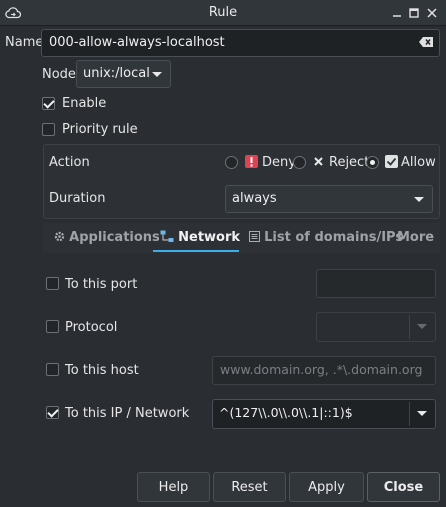 Image resolution: width=446 pixels, height=507 pixels. What do you see at coordinates (84, 103) in the screenshot?
I see `enable-label: Enable` at bounding box center [84, 103].